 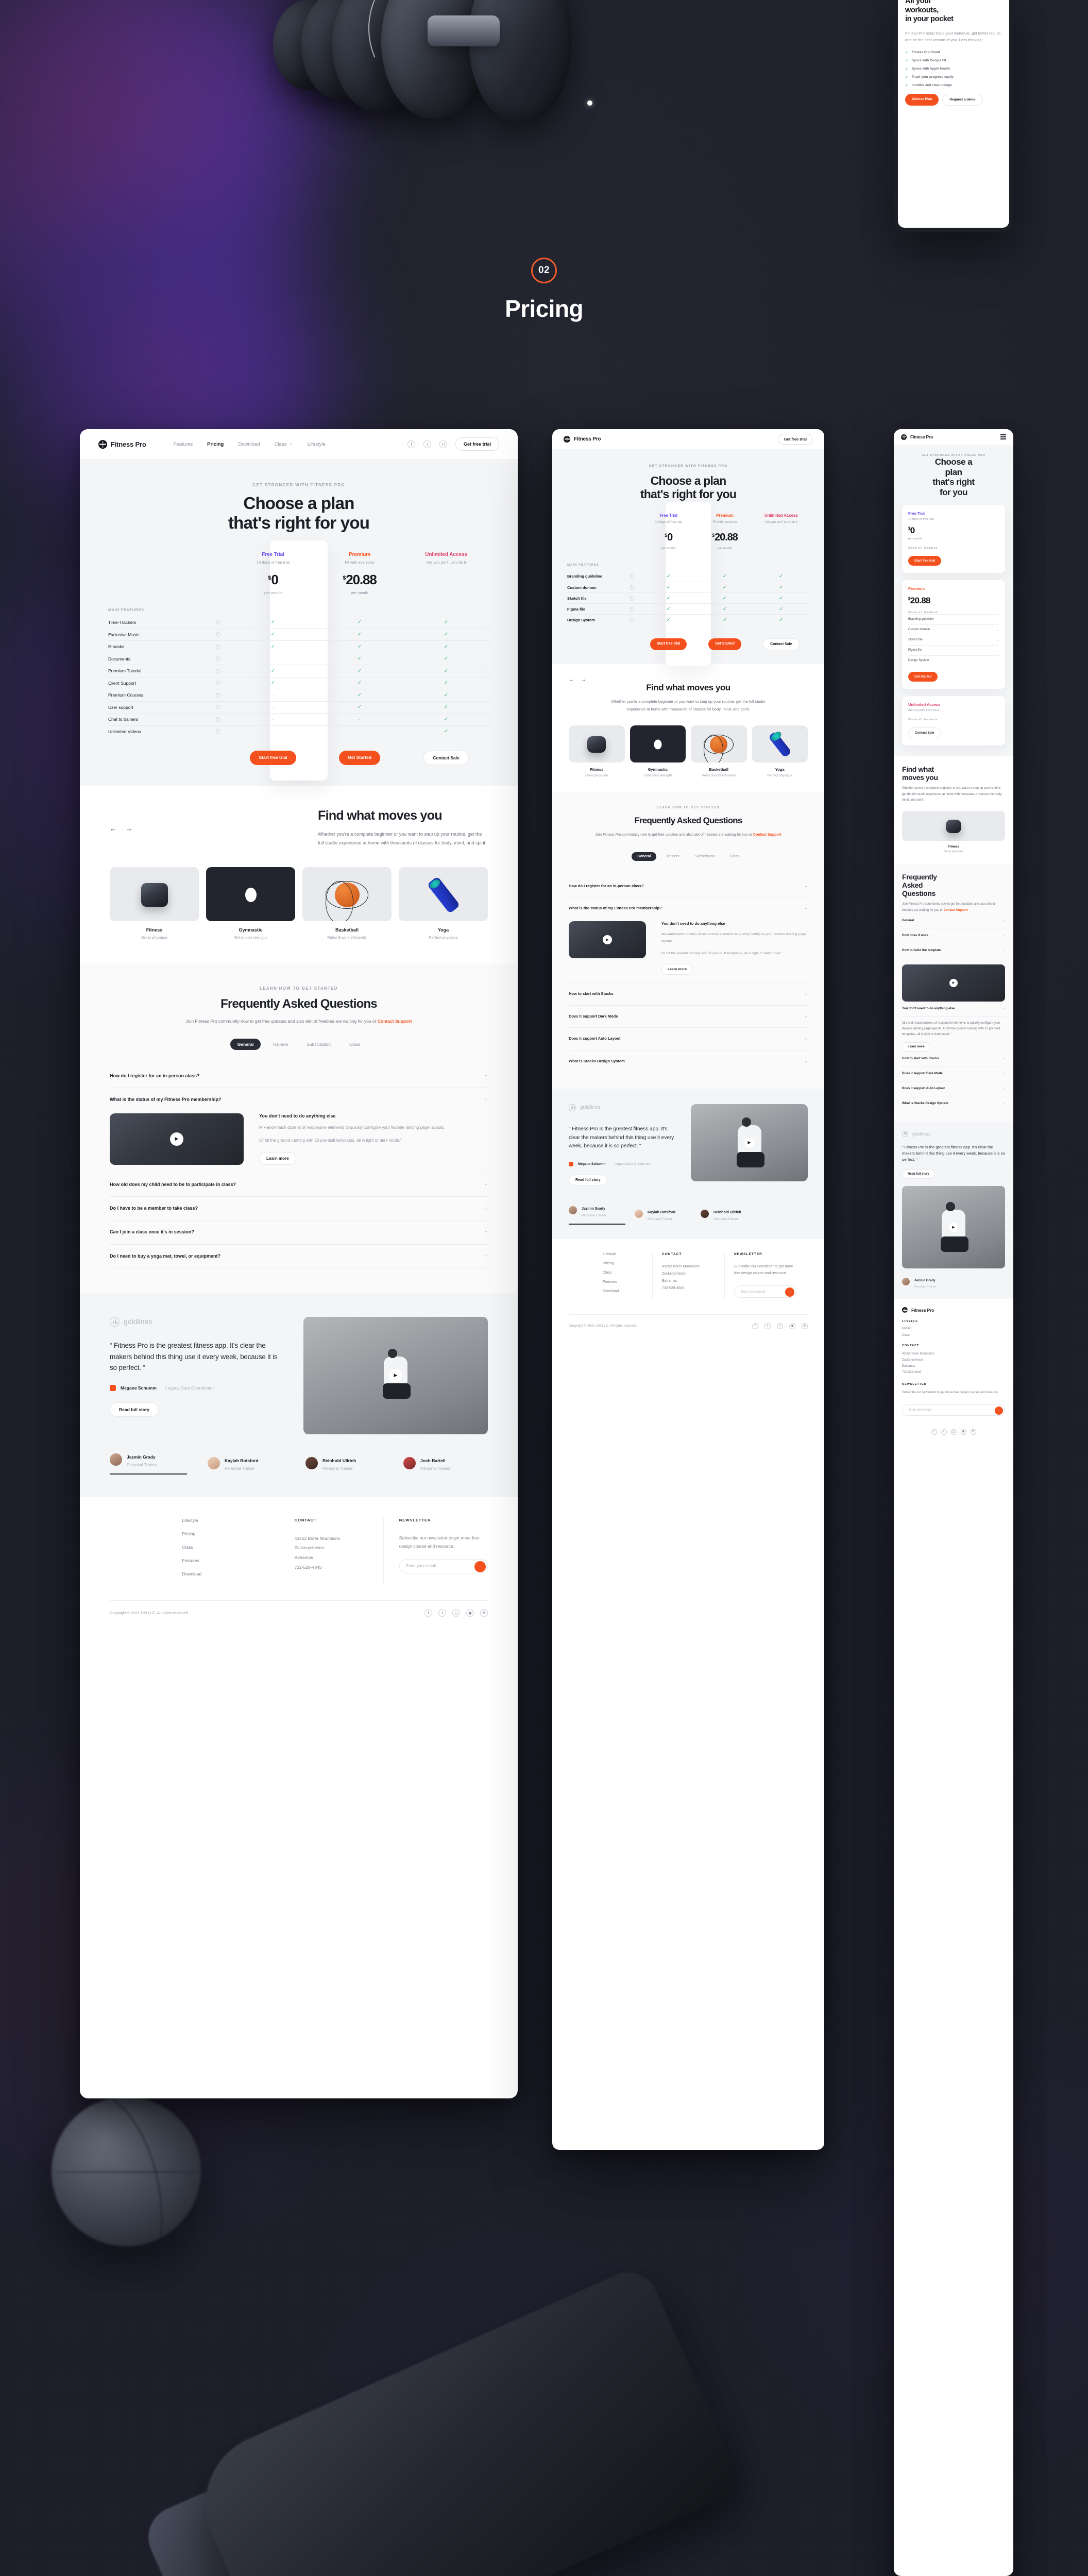 I want to click on behance-icon: B, so click(x=484, y=1612).